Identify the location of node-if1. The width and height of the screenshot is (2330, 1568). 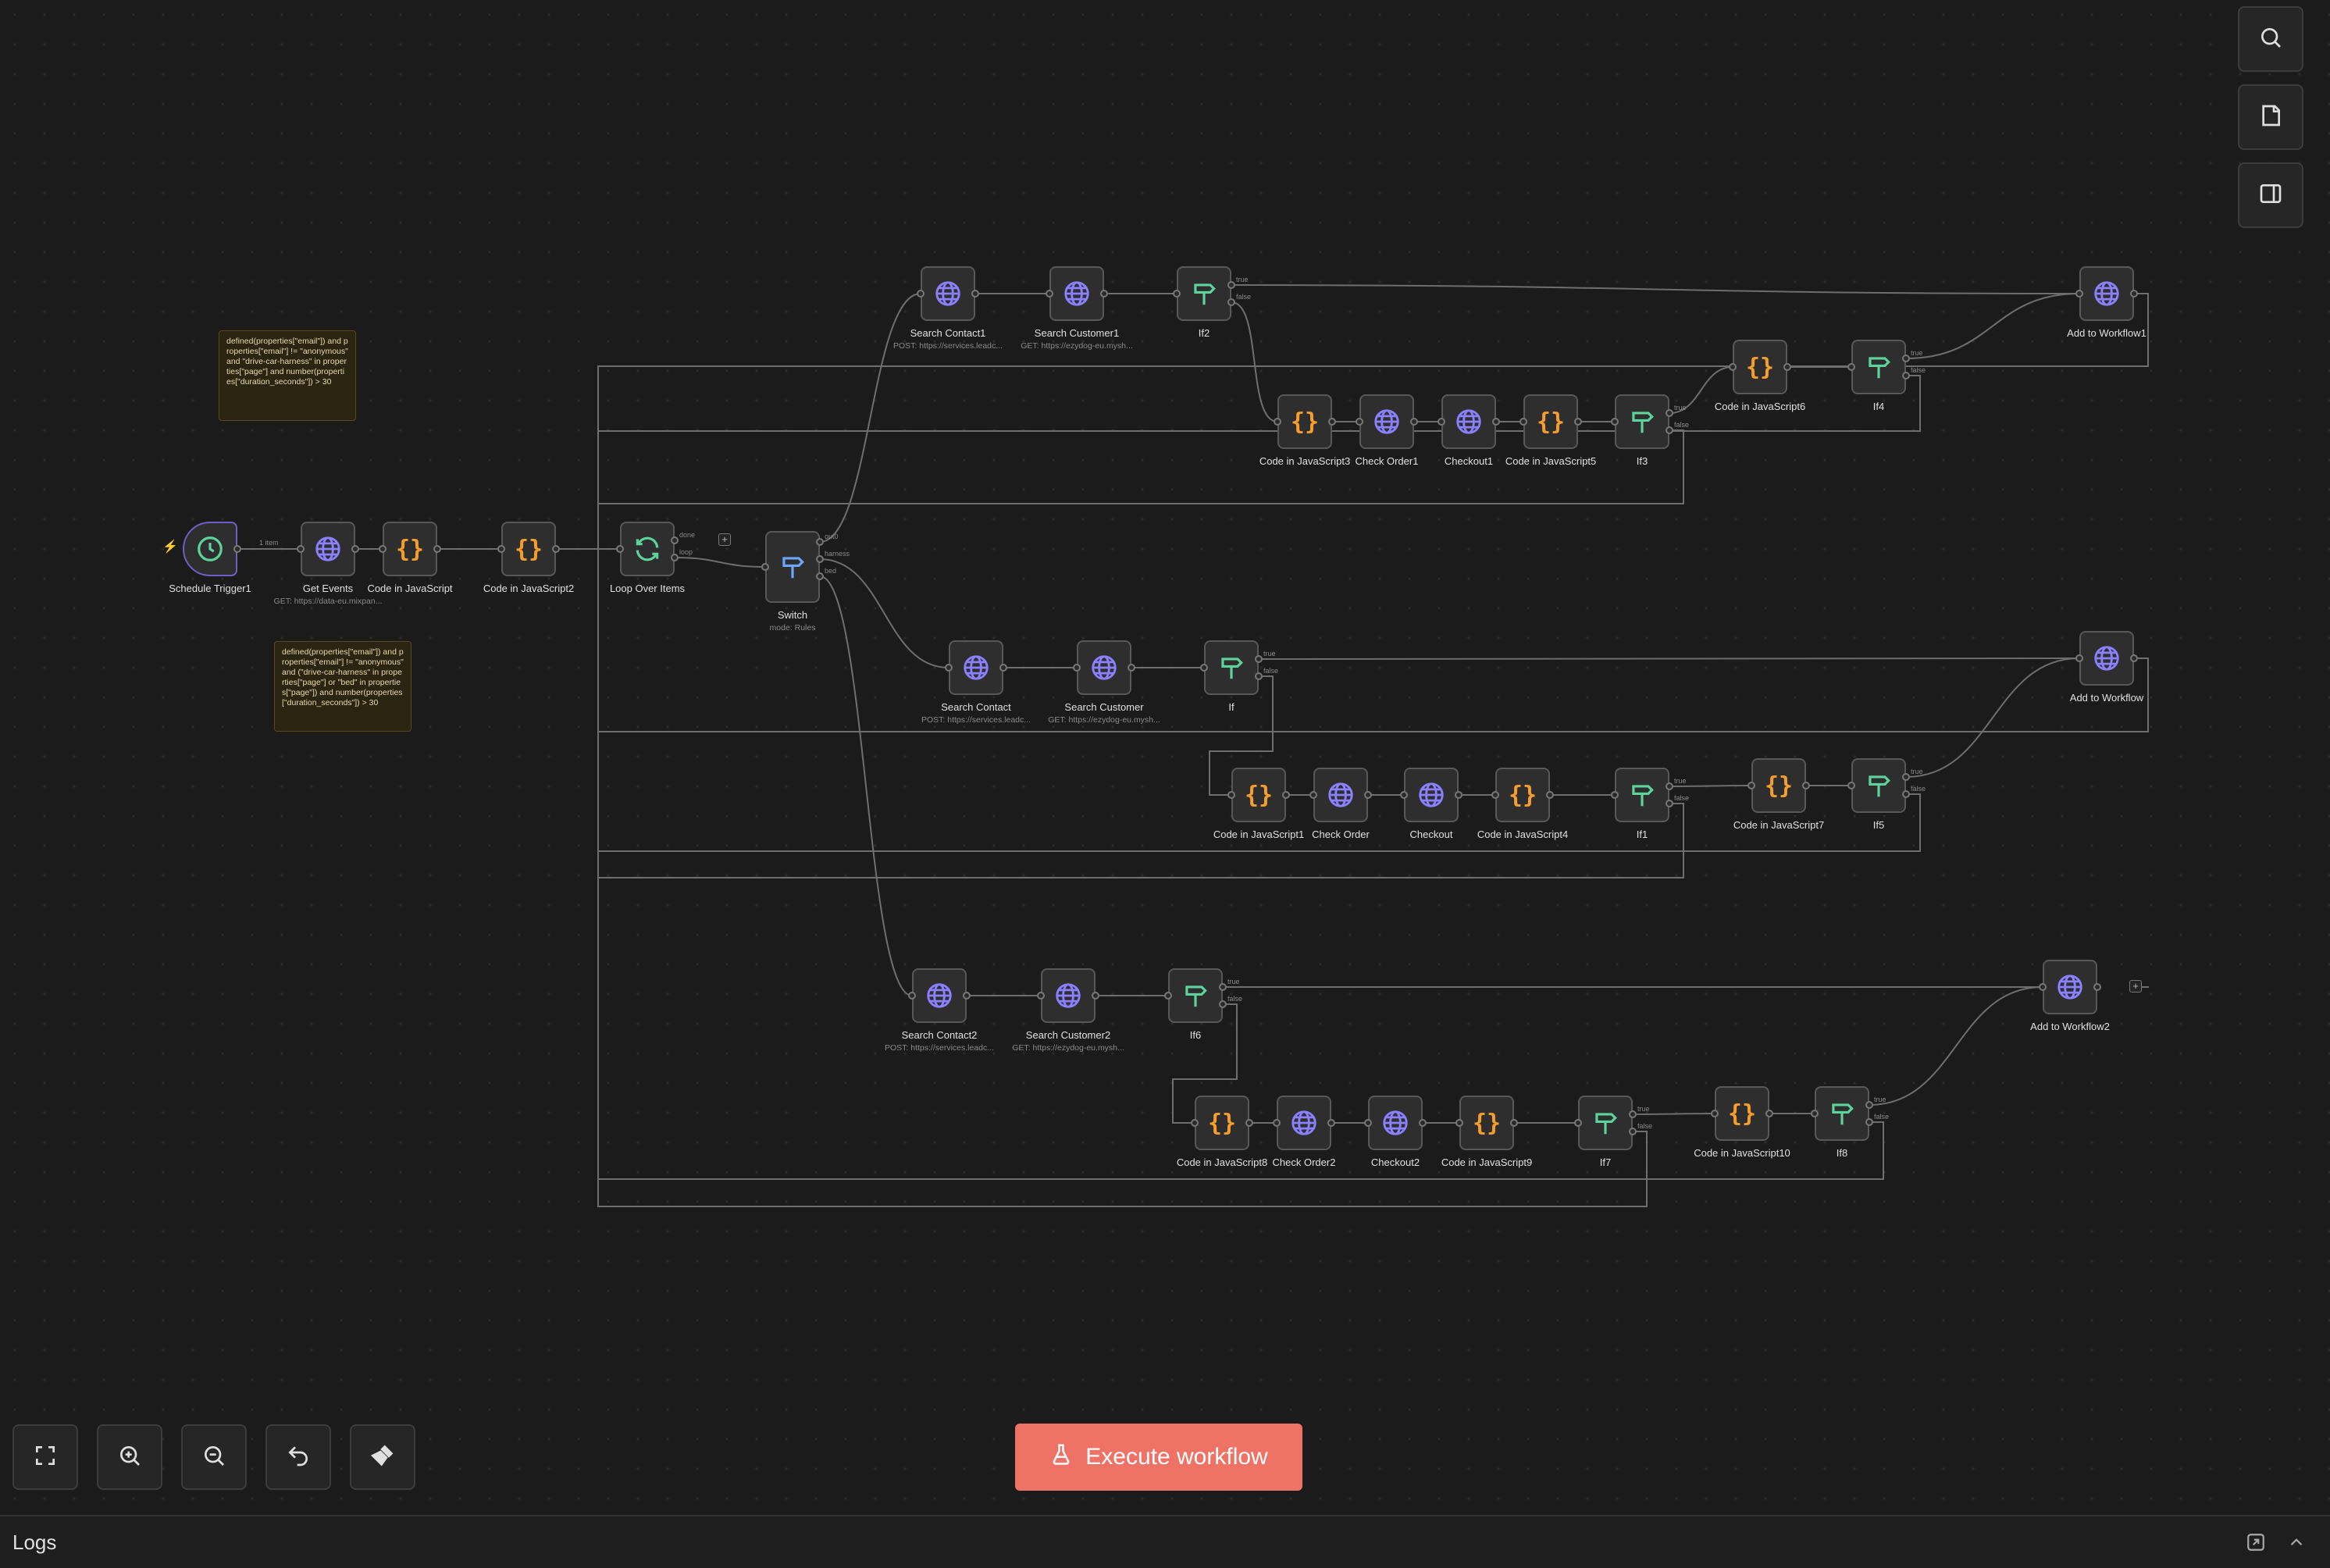
(1642, 795).